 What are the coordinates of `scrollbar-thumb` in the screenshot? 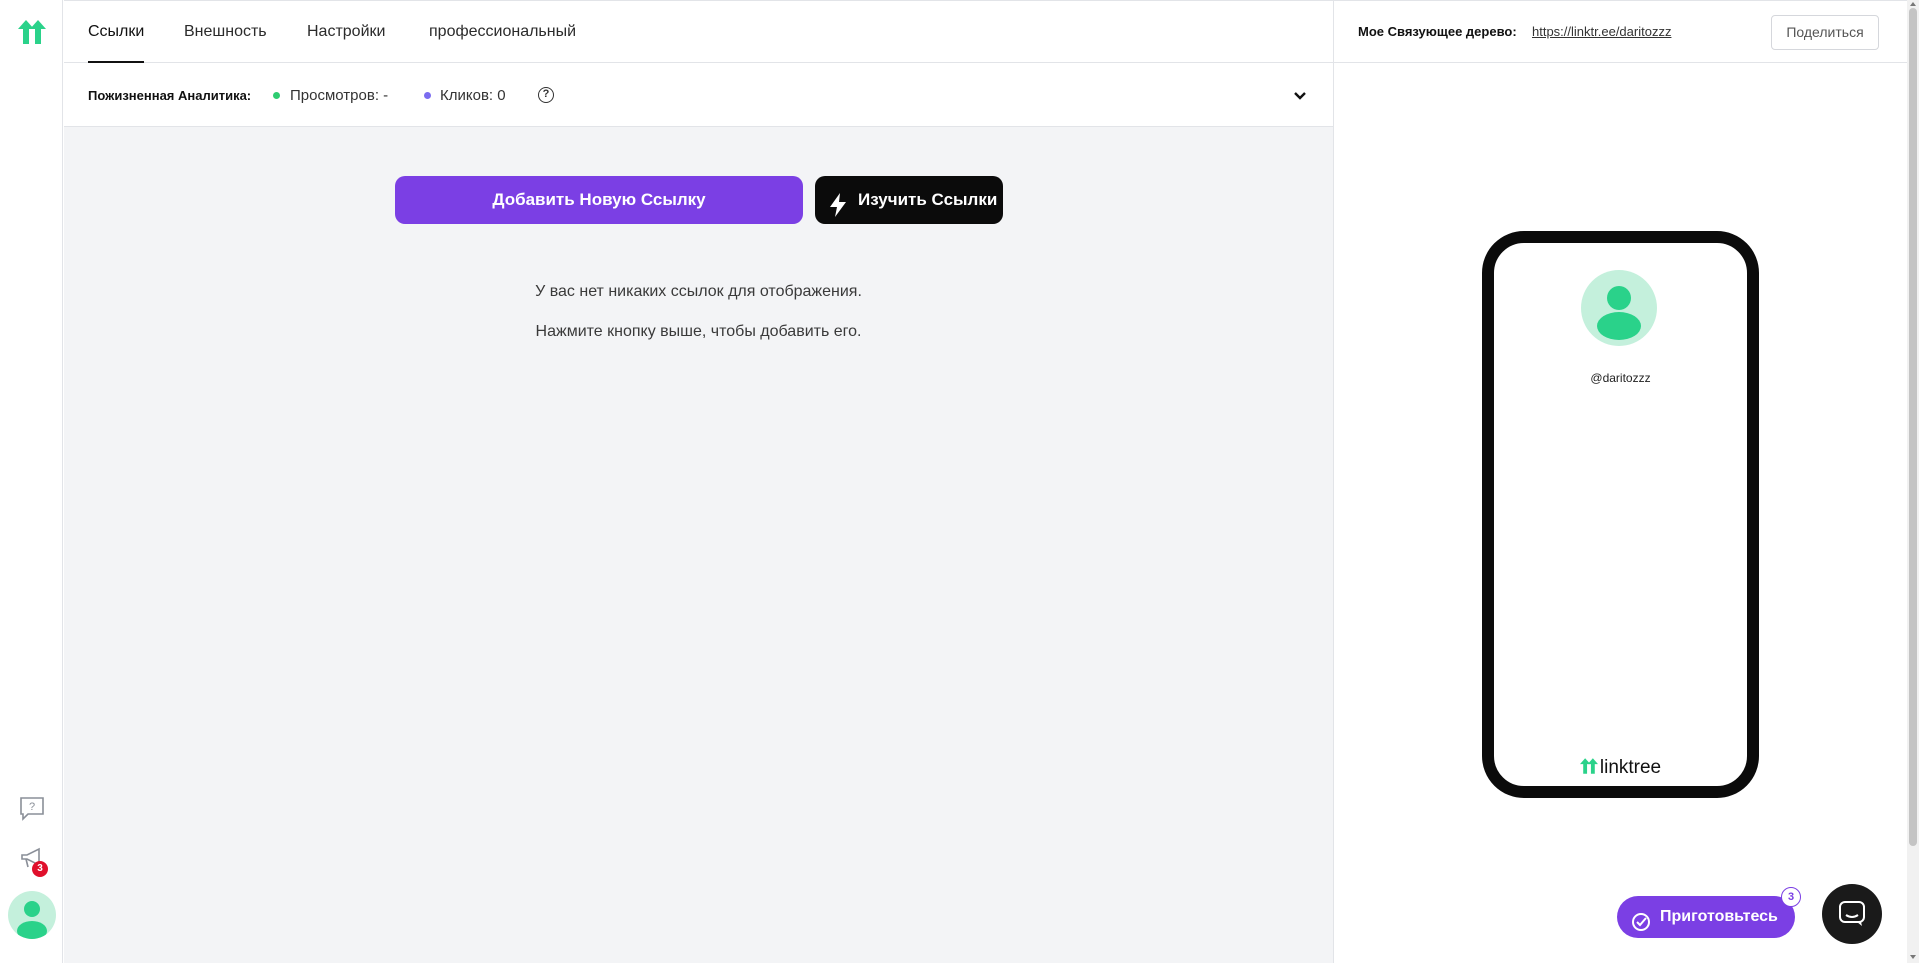 It's located at (1913, 427).